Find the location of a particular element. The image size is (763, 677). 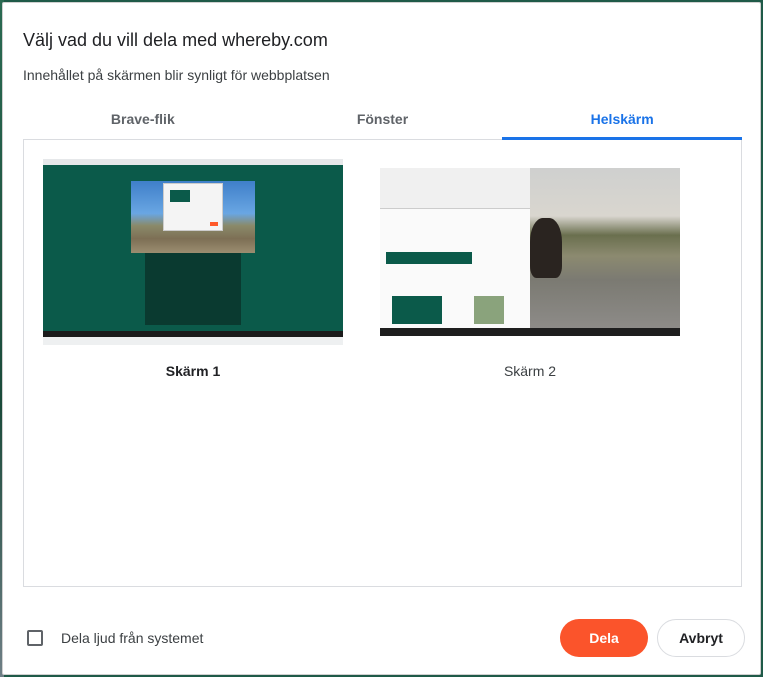

thumbnail-horse is located at coordinates (546, 248).